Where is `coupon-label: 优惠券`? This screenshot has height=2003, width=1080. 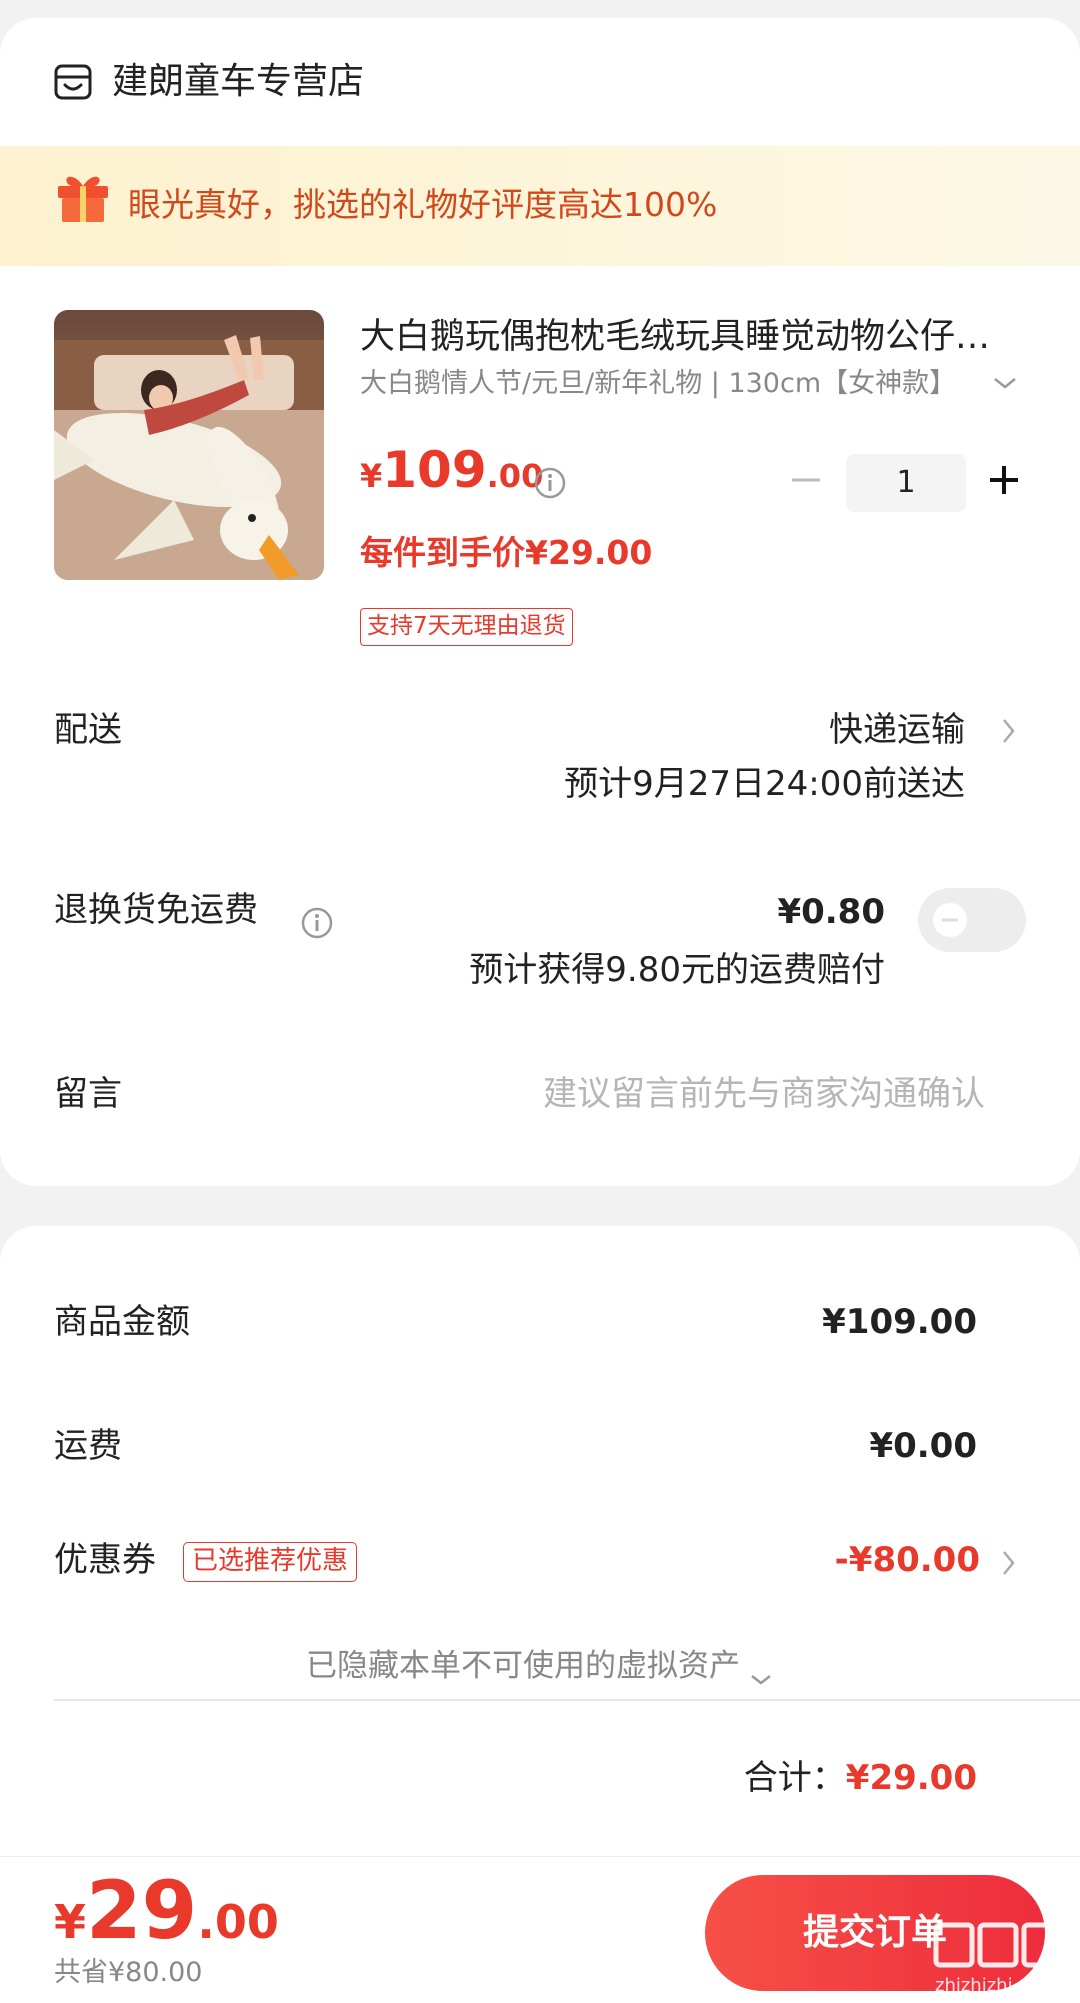 coupon-label: 优惠券 is located at coordinates (105, 1560).